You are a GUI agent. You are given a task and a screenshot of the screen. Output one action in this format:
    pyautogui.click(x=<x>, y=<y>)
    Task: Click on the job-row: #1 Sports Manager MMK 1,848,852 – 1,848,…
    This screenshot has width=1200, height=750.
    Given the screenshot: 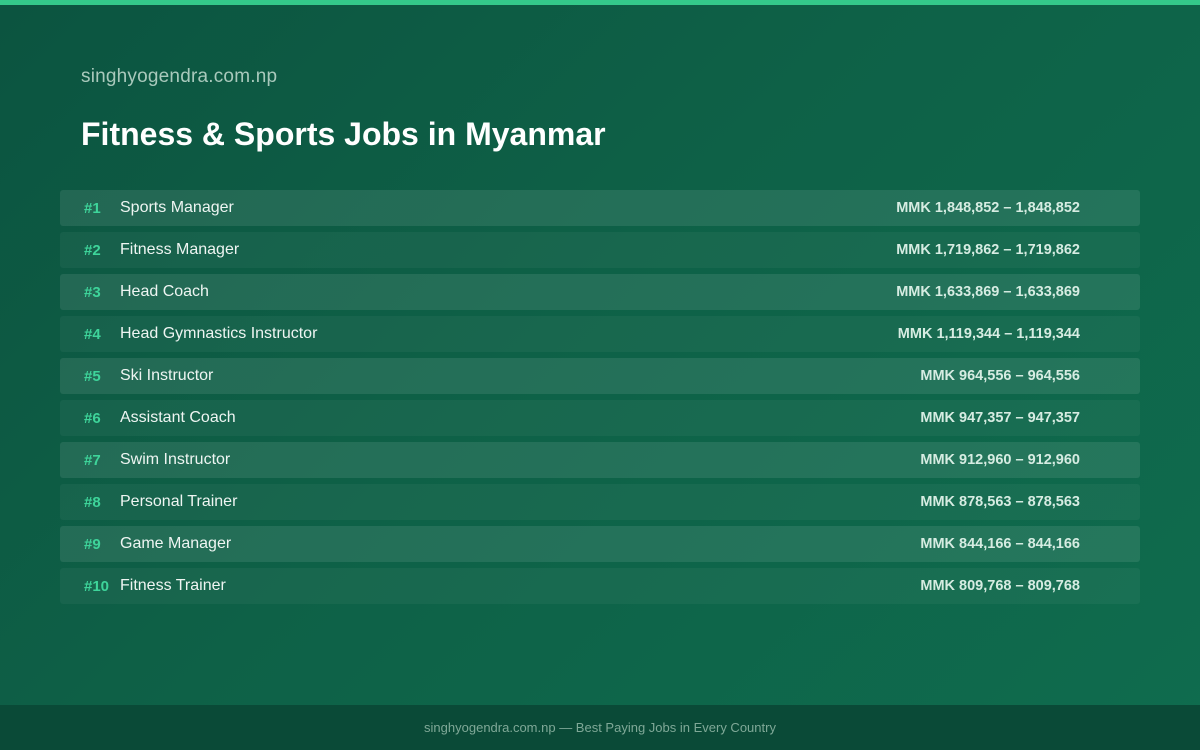 What is the action you would take?
    pyautogui.click(x=600, y=208)
    